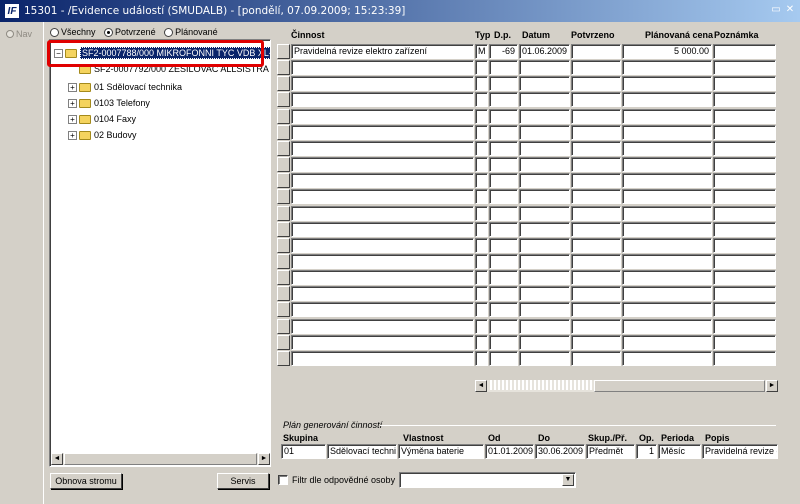 Image resolution: width=800 pixels, height=504 pixels. Describe the element at coordinates (303, 451) in the screenshot. I see `plan-cell-group: 01` at that location.